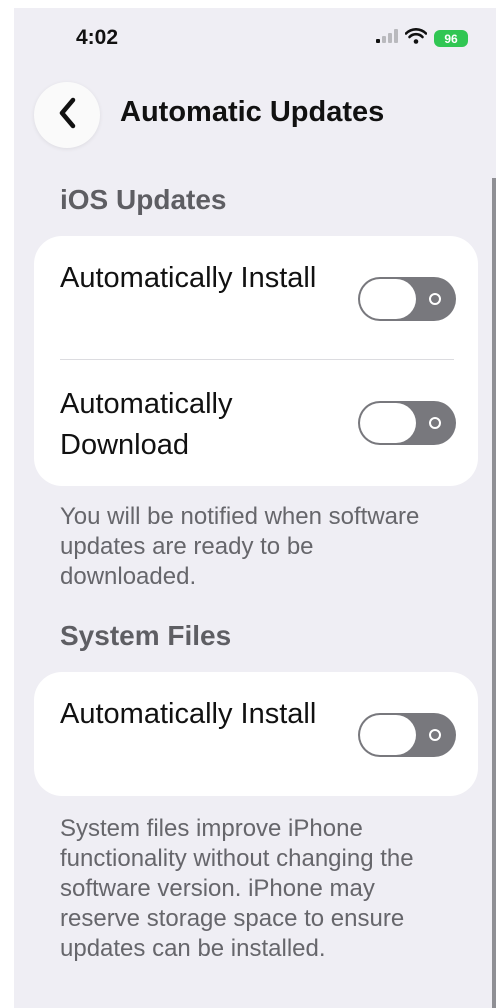 The width and height of the screenshot is (496, 1008). I want to click on battery-icon: 96, so click(451, 38).